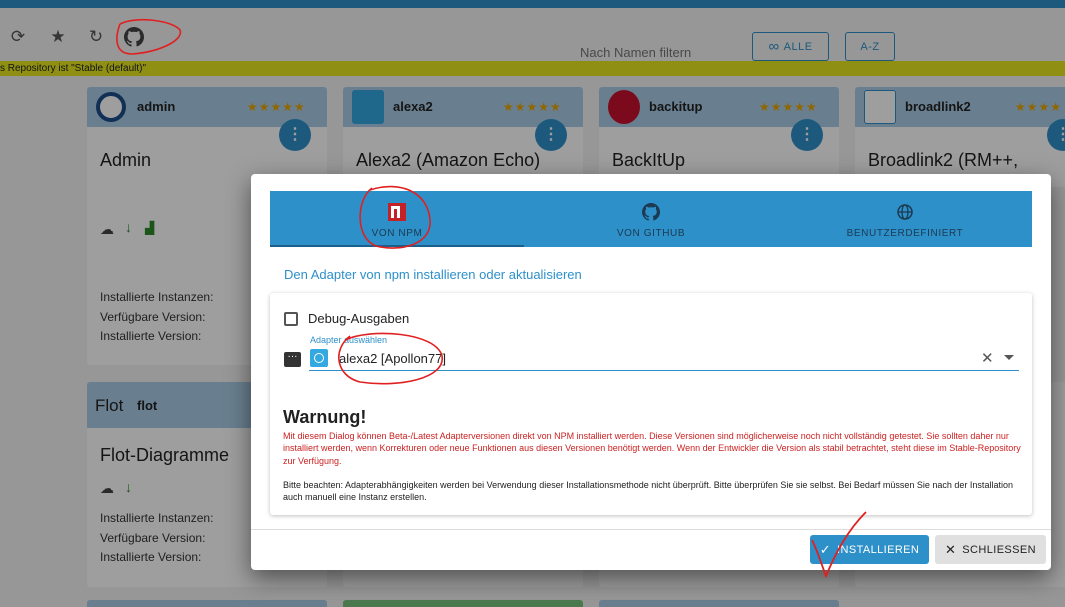 Image resolution: width=1065 pixels, height=607 pixels. What do you see at coordinates (905, 233) in the screenshot?
I see `tab-label: BENUTZERDEFINIERT` at bounding box center [905, 233].